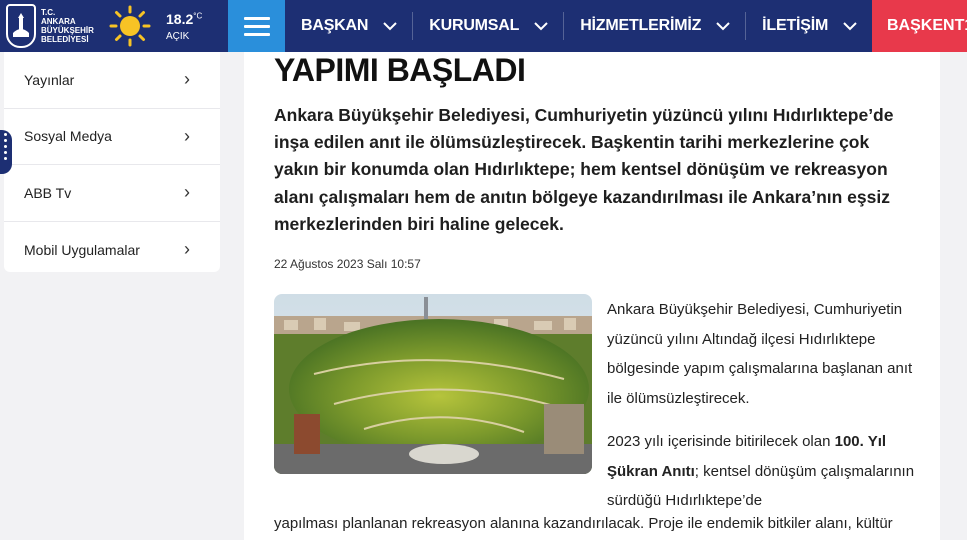  Describe the element at coordinates (178, 36) in the screenshot. I see `weather-condition: AÇIK` at that location.